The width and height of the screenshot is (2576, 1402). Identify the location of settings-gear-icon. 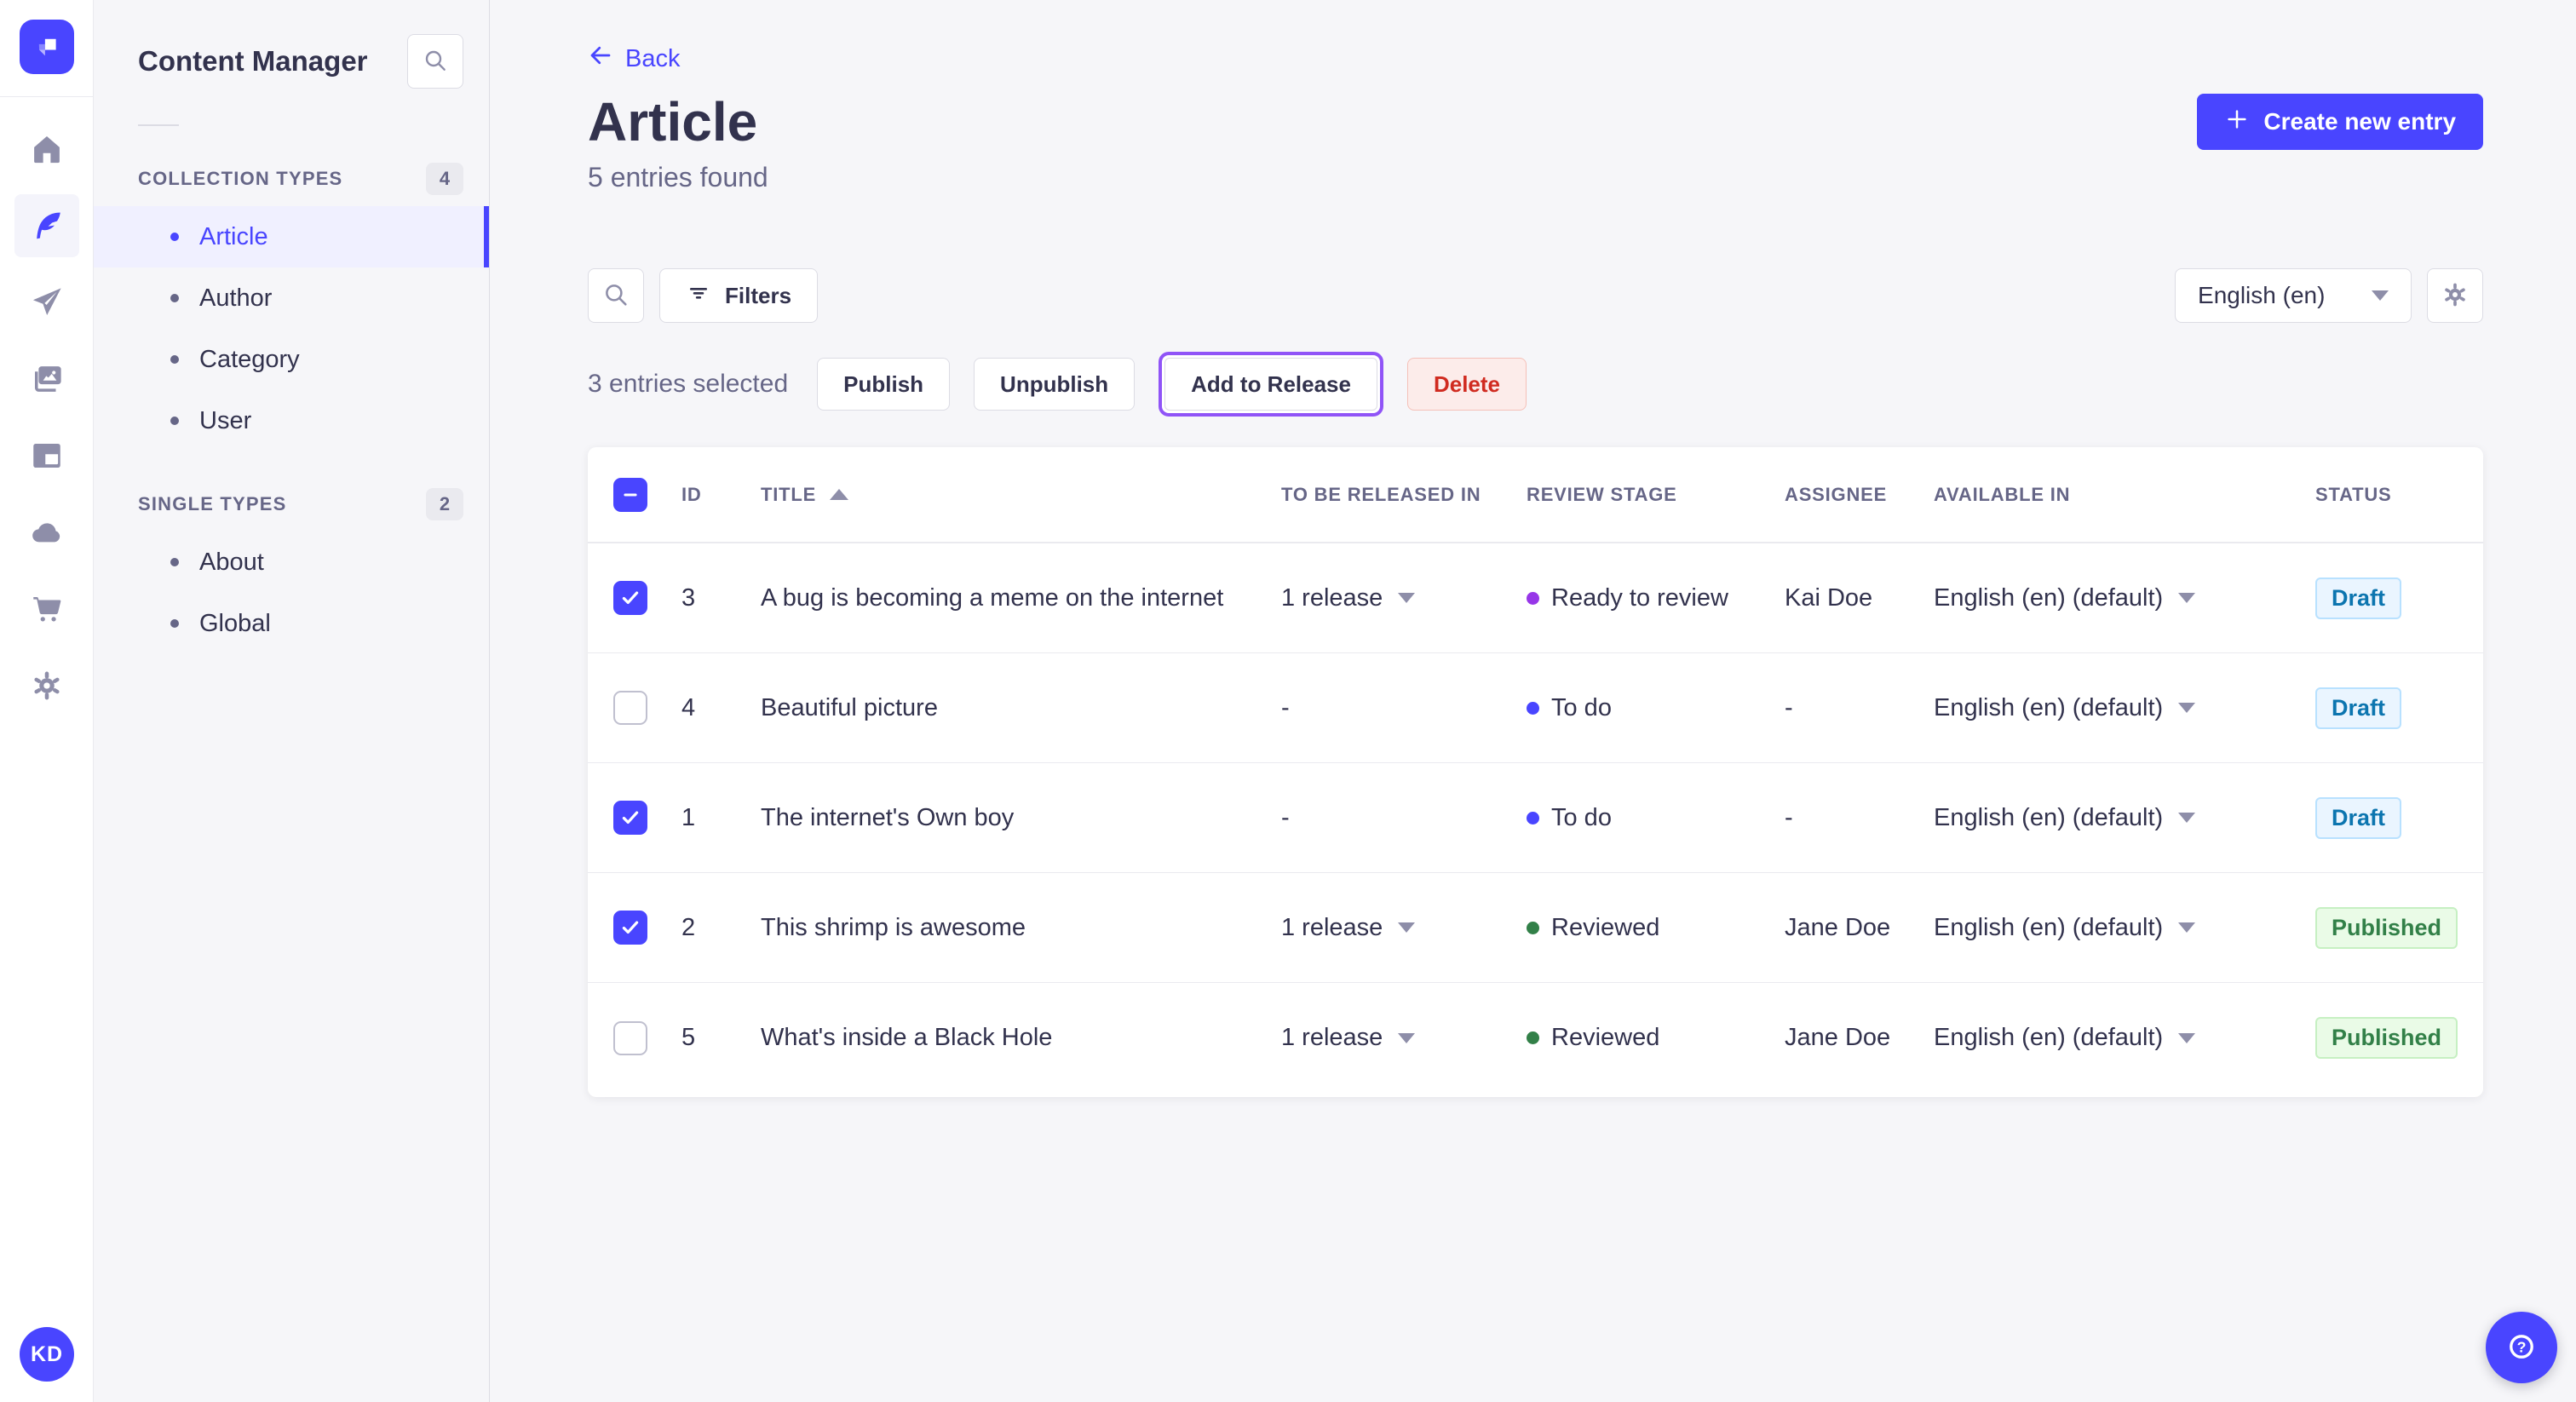
(46, 685).